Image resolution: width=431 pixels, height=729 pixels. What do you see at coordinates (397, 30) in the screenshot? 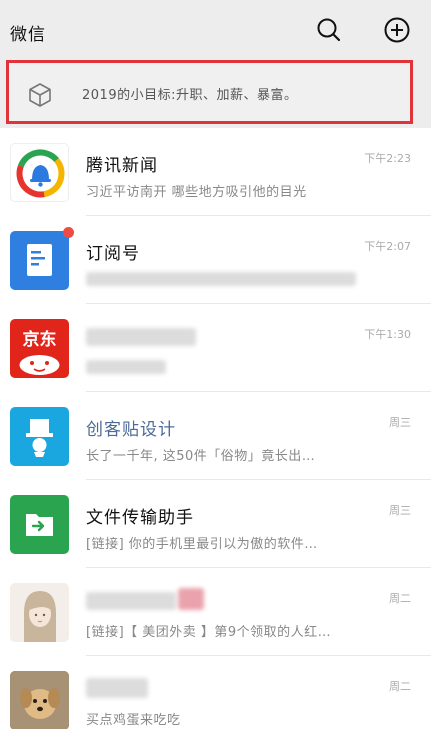
I see `plus-circle-icon` at bounding box center [397, 30].